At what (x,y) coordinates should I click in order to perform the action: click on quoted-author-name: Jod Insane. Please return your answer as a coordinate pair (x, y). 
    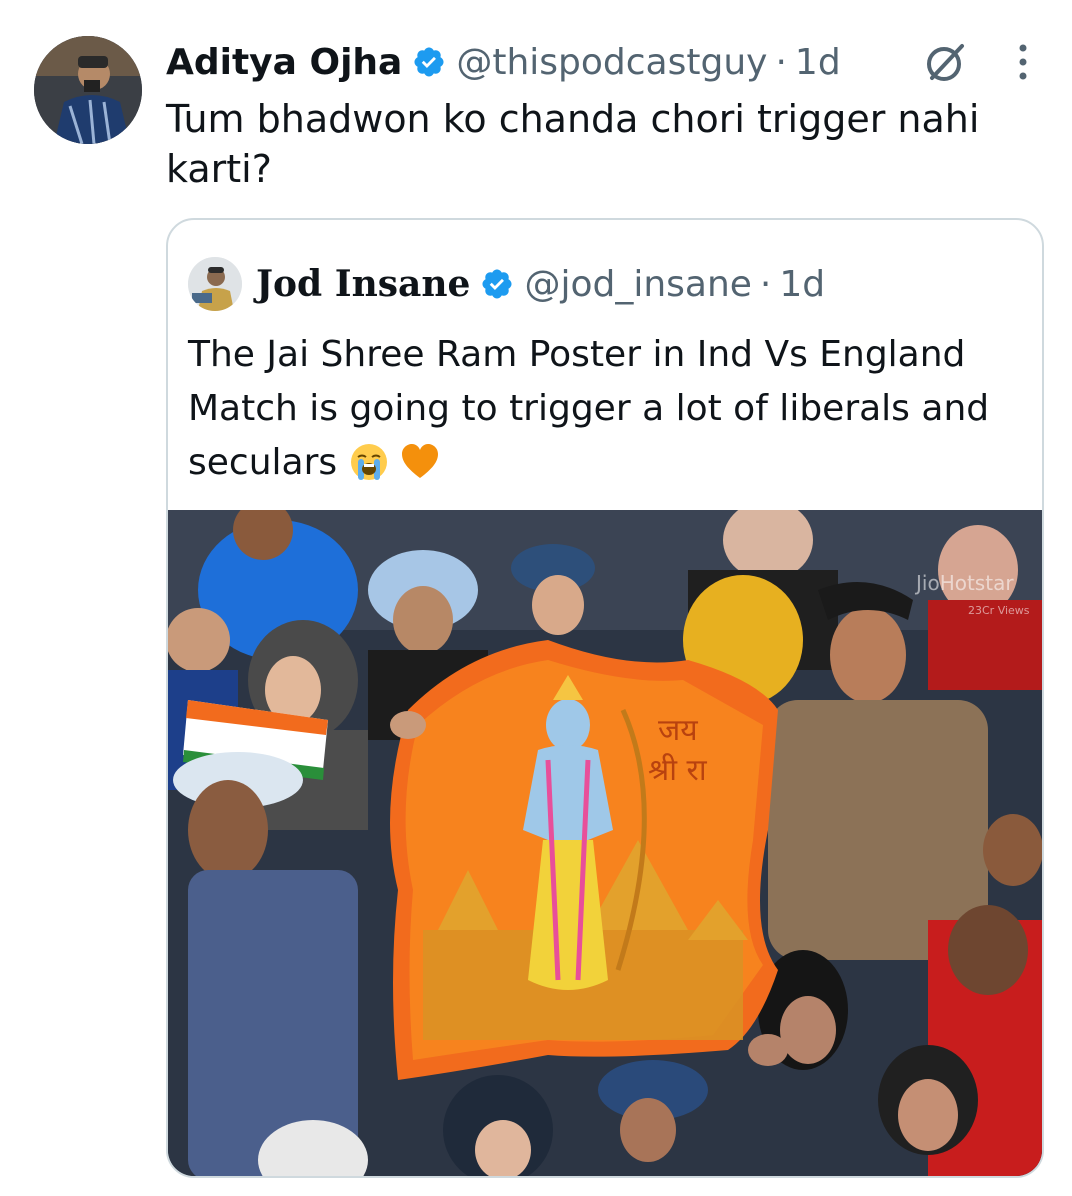
    Looking at the image, I should click on (363, 284).